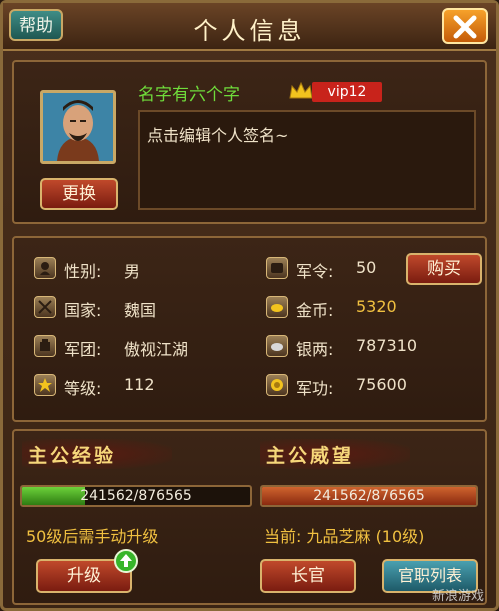 The height and width of the screenshot is (611, 499). I want to click on stat-value: 50, so click(366, 267).